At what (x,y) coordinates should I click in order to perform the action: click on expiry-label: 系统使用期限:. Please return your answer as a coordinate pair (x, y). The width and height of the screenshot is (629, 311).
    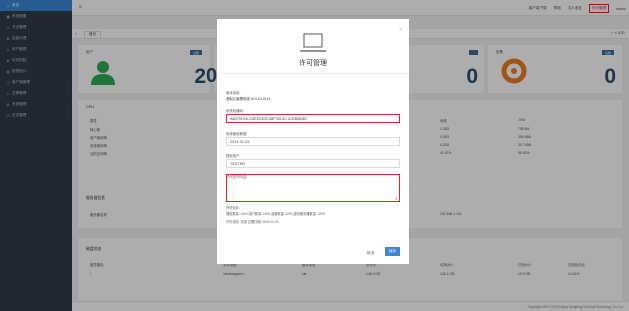
    Looking at the image, I should click on (237, 134).